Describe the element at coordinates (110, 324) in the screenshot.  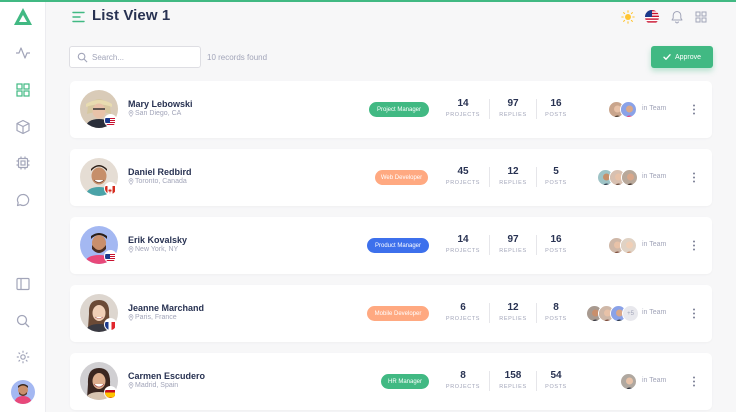
I see `france-flag-icon` at that location.